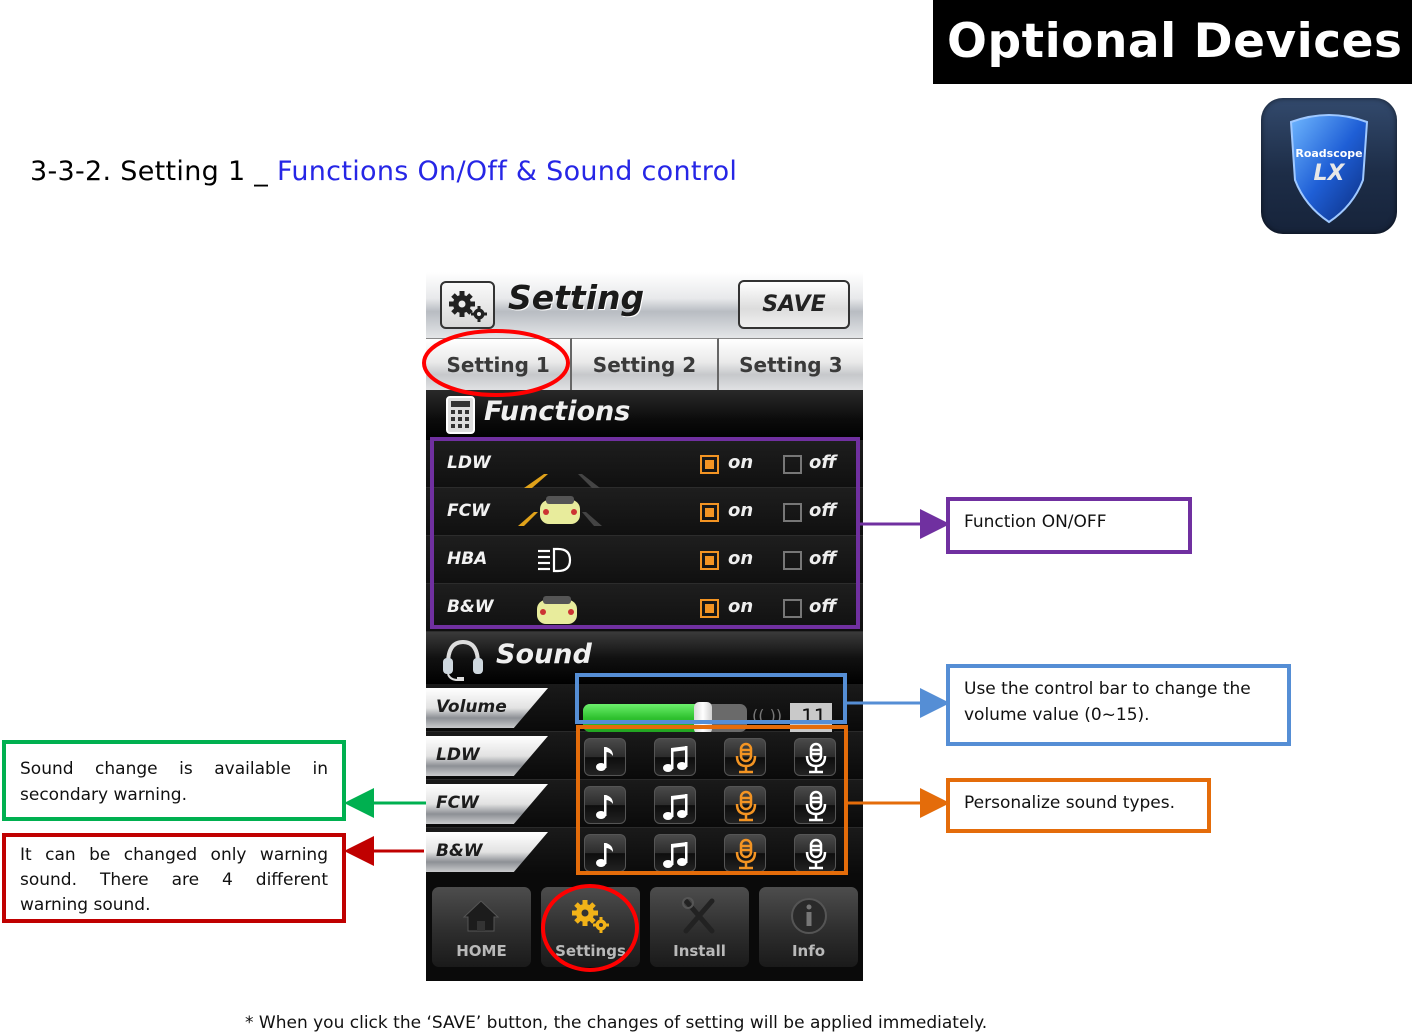 The height and width of the screenshot is (1036, 1412). What do you see at coordinates (499, 364) in the screenshot?
I see `tab-setting-1: Setting 1` at bounding box center [499, 364].